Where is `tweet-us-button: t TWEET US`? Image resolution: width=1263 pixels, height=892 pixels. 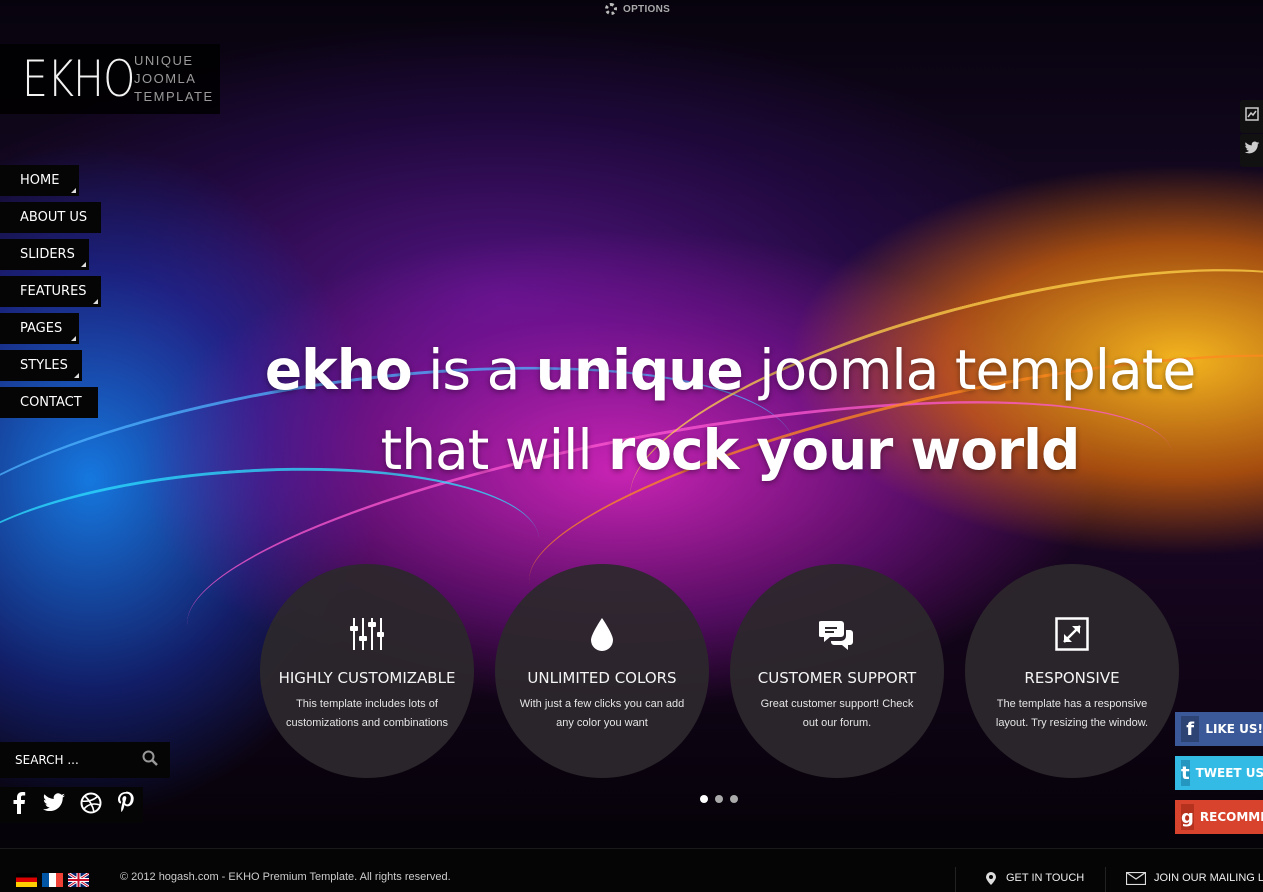
tweet-us-button: t TWEET US is located at coordinates (1219, 773).